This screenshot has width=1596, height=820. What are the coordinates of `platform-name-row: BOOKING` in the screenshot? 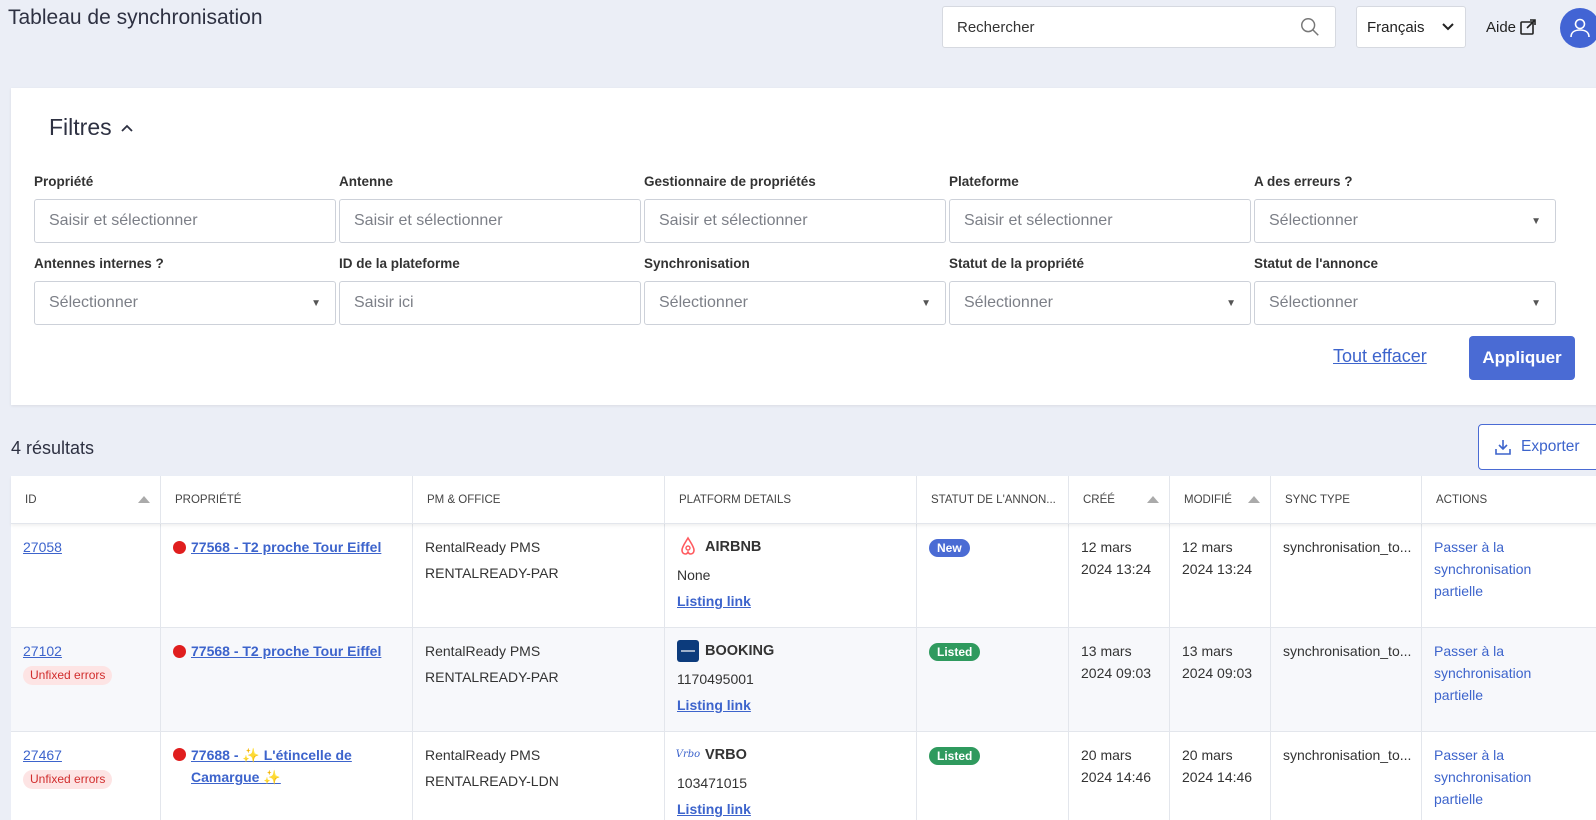 It's located at (791, 651).